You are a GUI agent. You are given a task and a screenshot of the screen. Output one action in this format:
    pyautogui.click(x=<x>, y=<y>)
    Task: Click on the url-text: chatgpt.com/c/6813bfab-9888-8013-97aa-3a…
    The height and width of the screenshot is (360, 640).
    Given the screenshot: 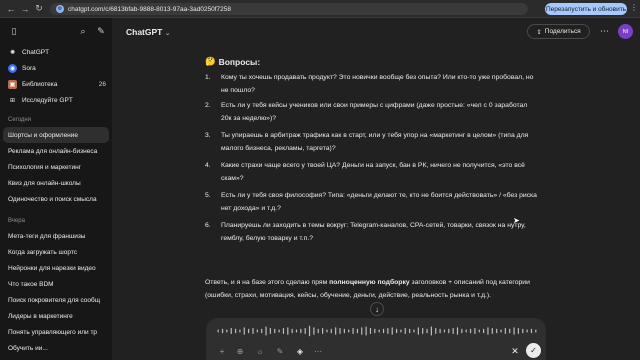 What is the action you would take?
    pyautogui.click(x=149, y=9)
    